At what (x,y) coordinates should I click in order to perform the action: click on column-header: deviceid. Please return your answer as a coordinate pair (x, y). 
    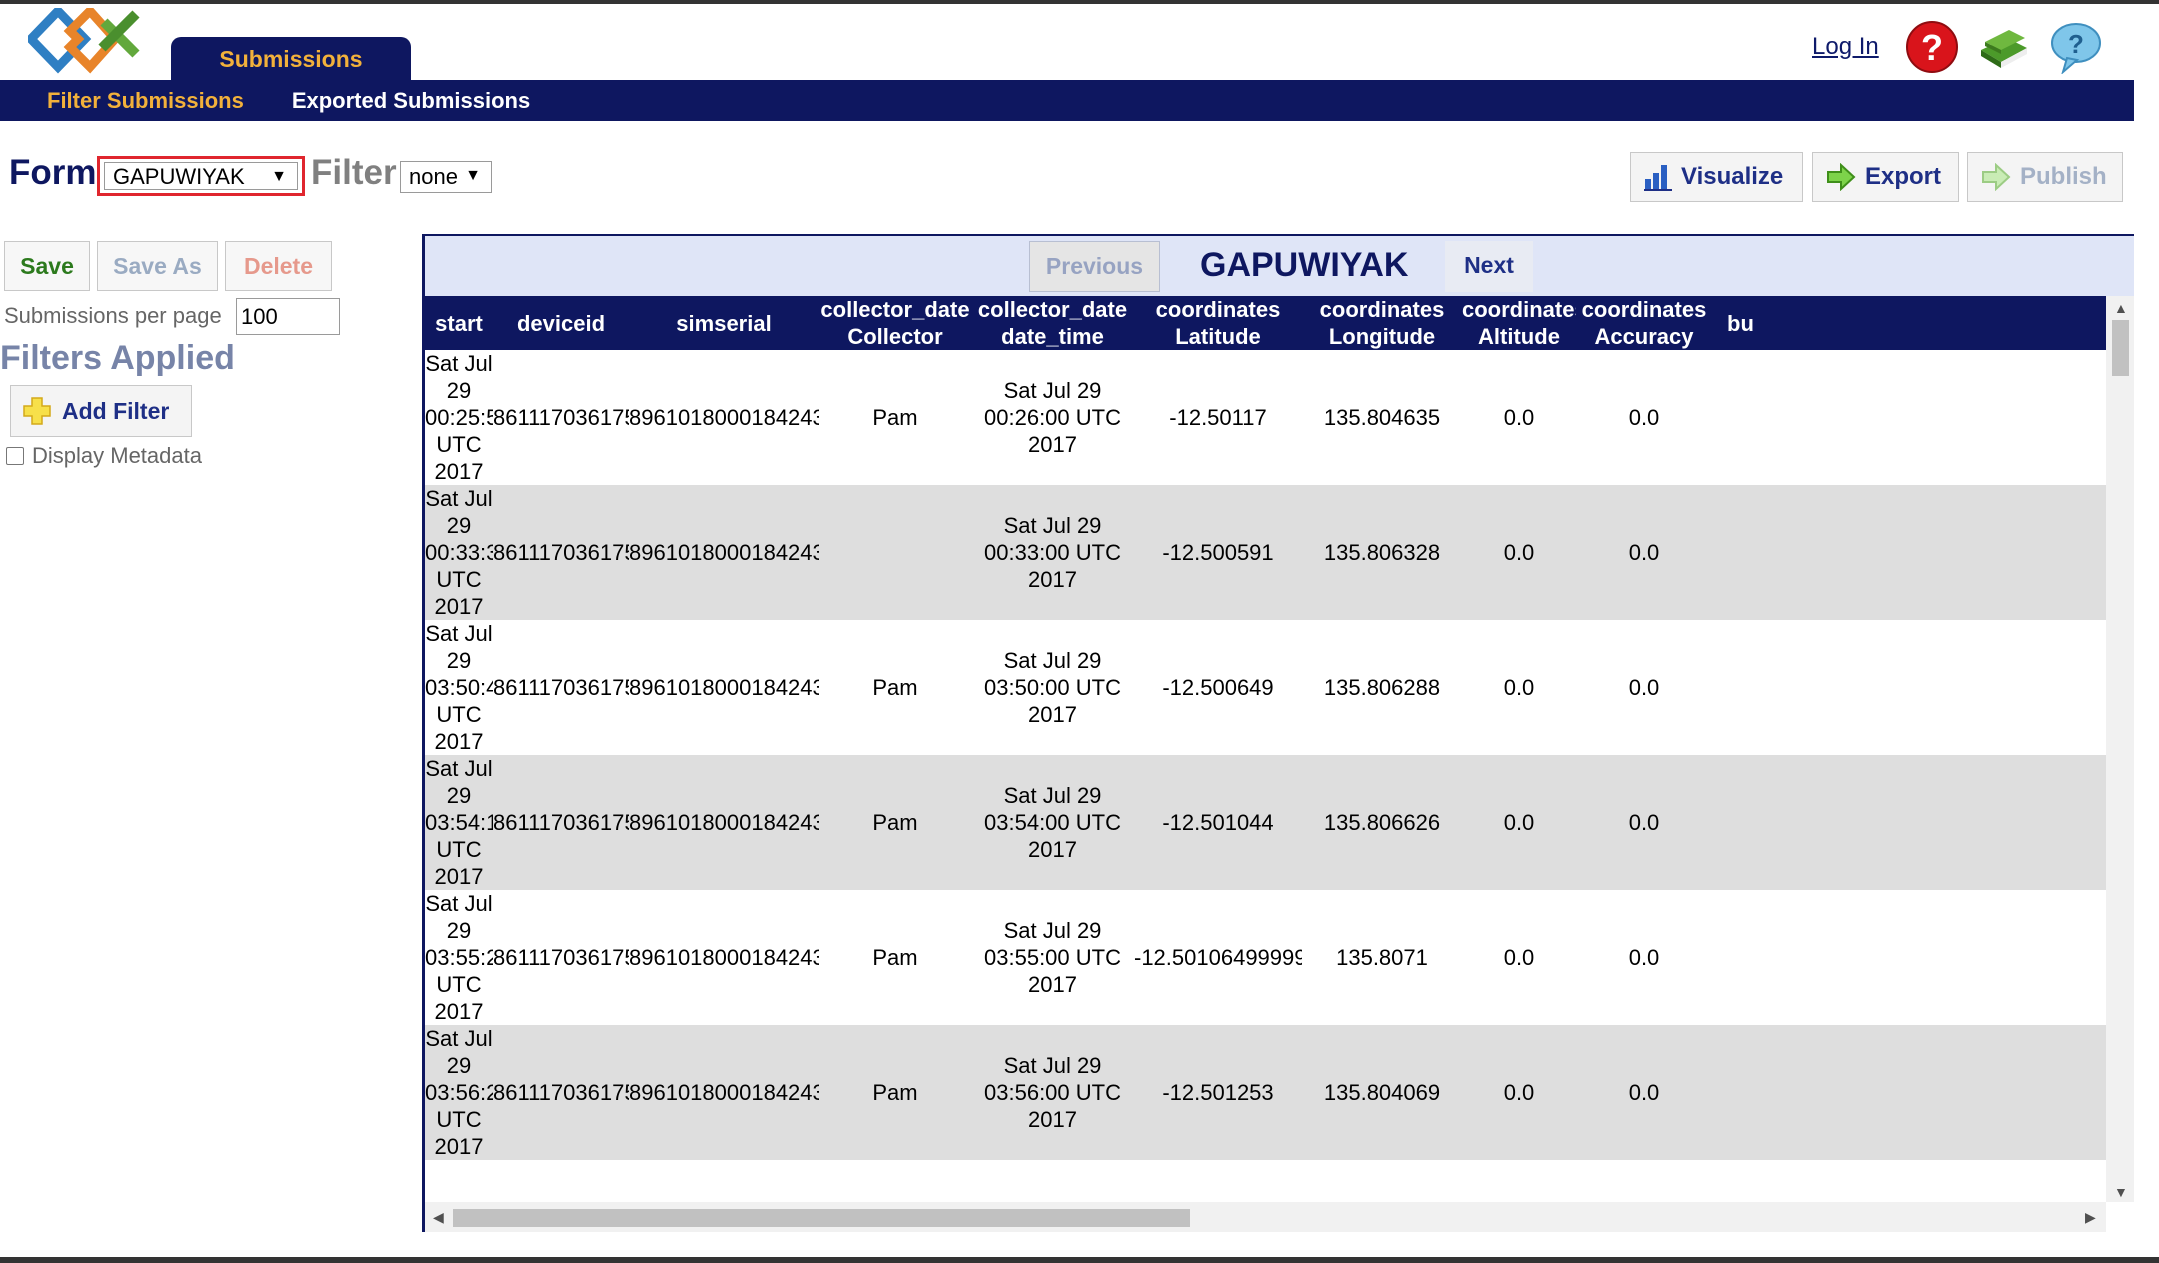
    Looking at the image, I should click on (561, 323).